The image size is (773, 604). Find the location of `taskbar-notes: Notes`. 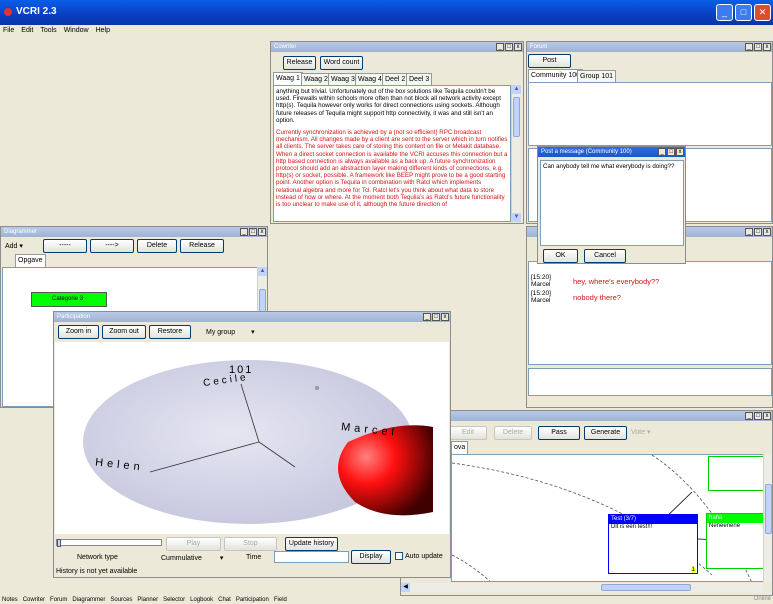

taskbar-notes: Notes is located at coordinates (10, 600).